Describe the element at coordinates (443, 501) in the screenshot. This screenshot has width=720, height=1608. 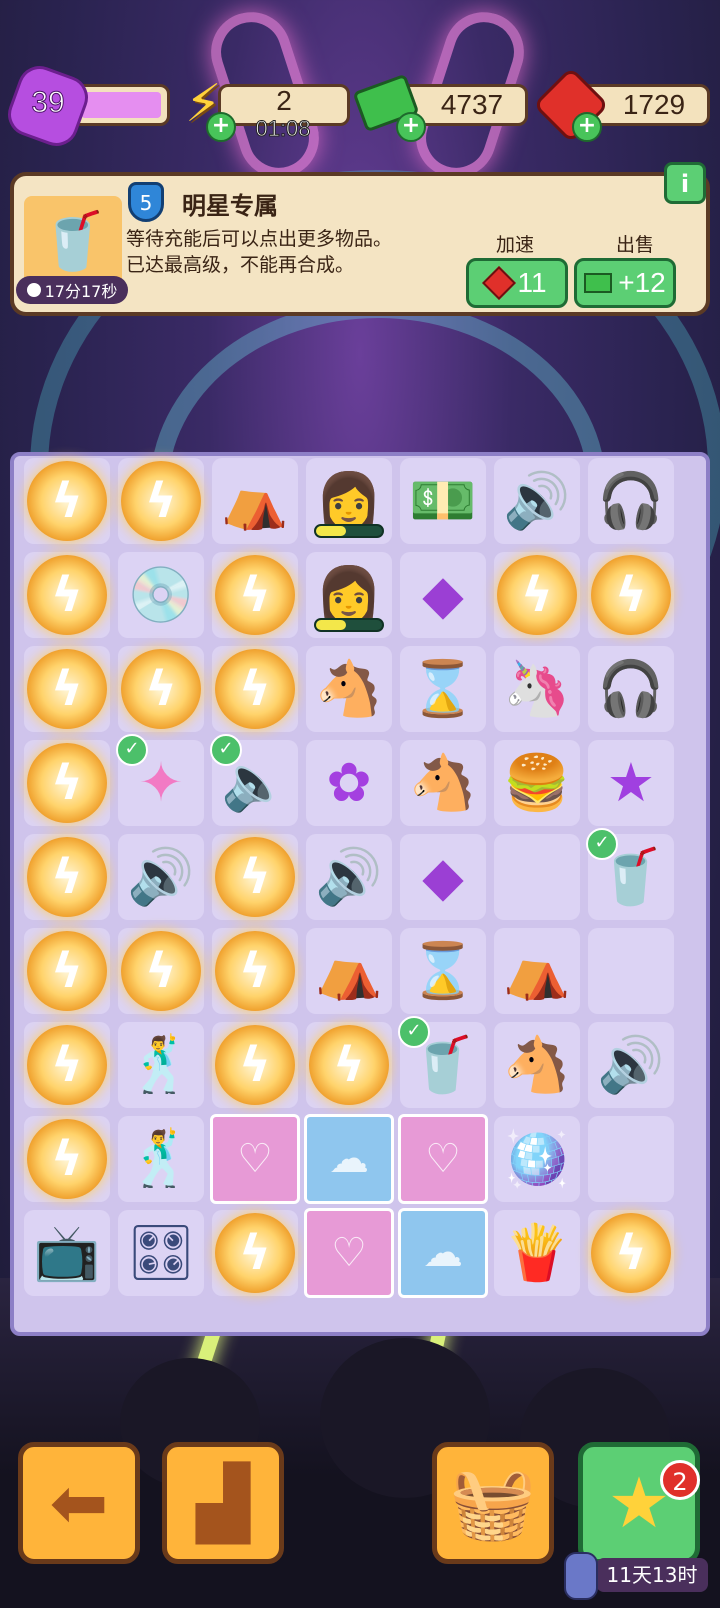
I see `board-item: 💵` at that location.